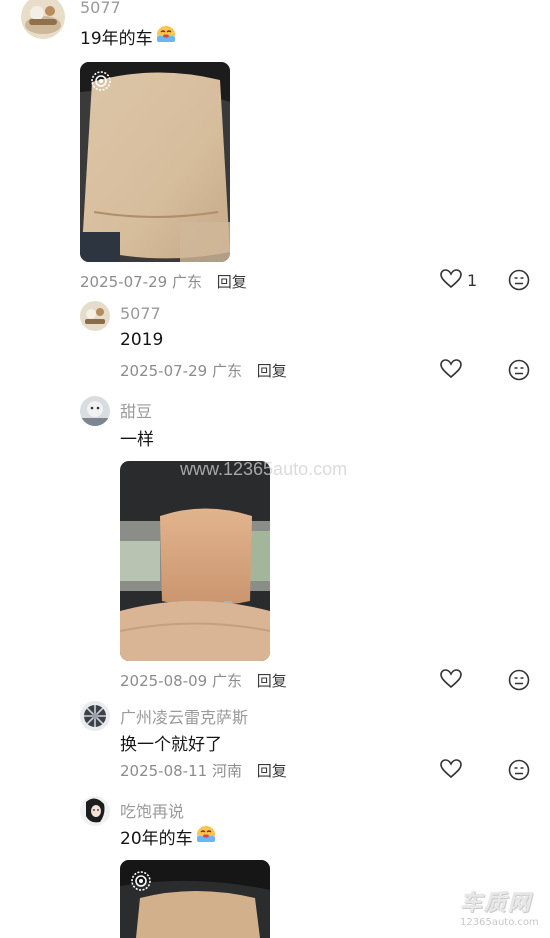 This screenshot has width=550, height=938. I want to click on comment-text: 20年的车, so click(168, 836).